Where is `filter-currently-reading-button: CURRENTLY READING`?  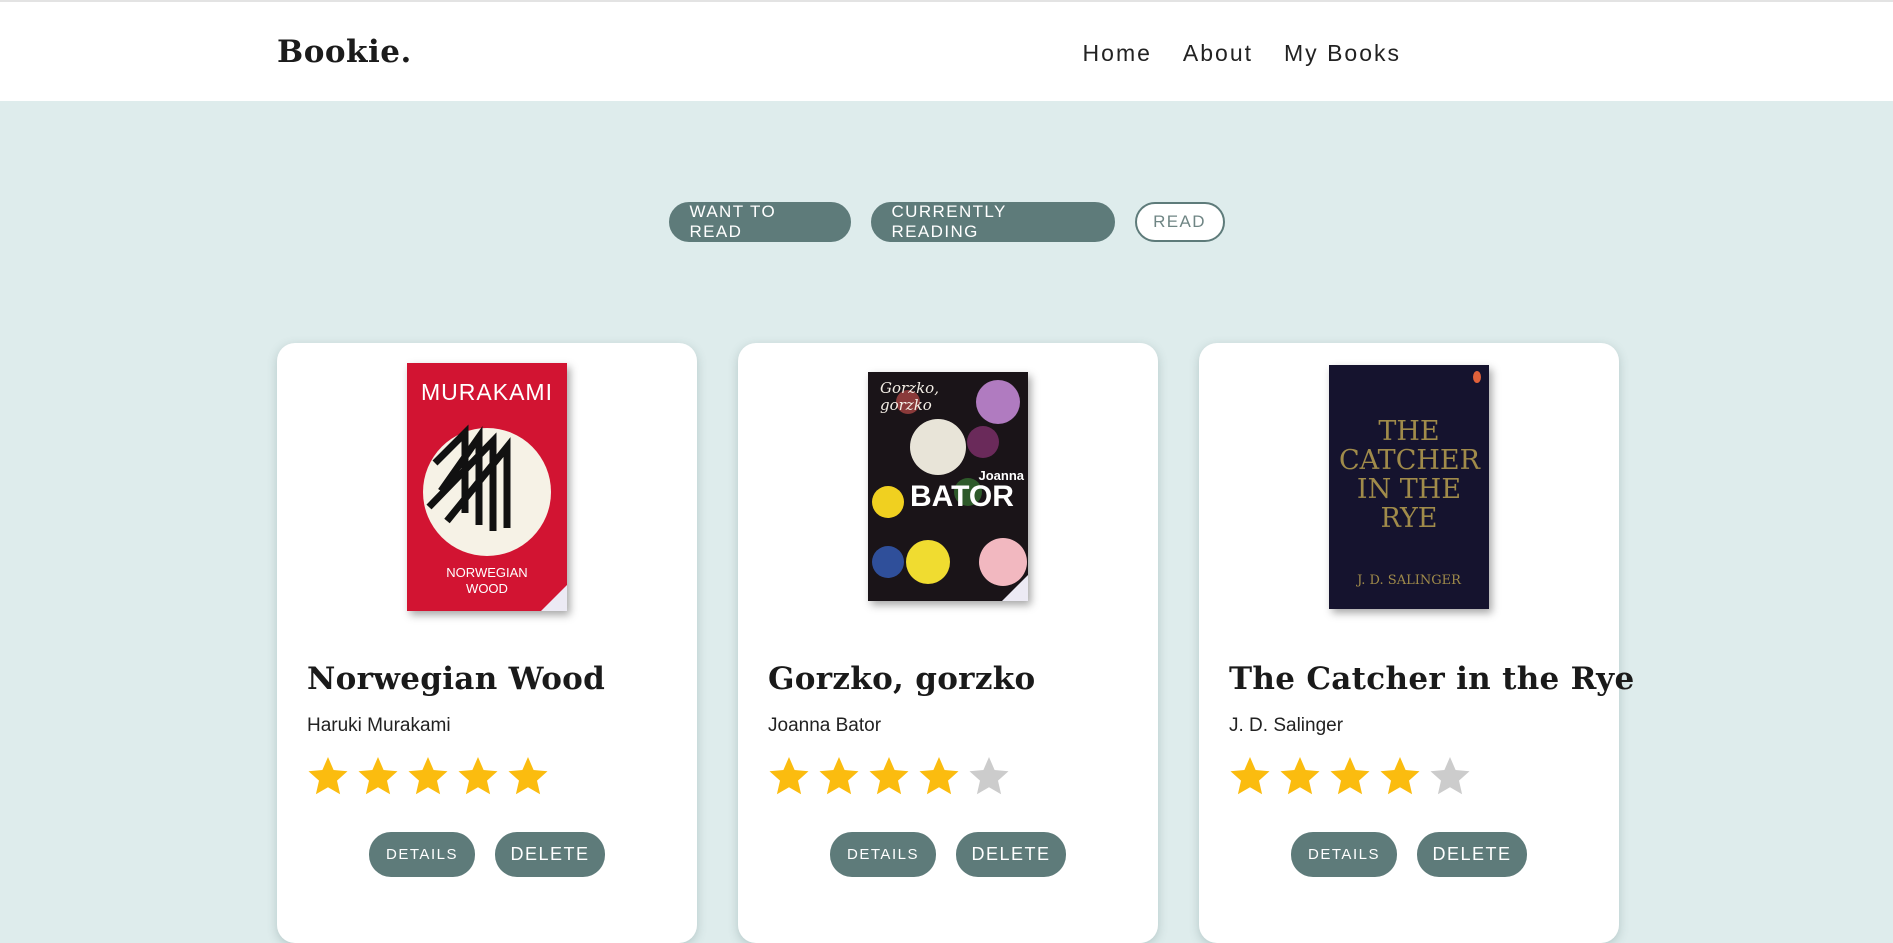 filter-currently-reading-button: CURRENTLY READING is located at coordinates (992, 222).